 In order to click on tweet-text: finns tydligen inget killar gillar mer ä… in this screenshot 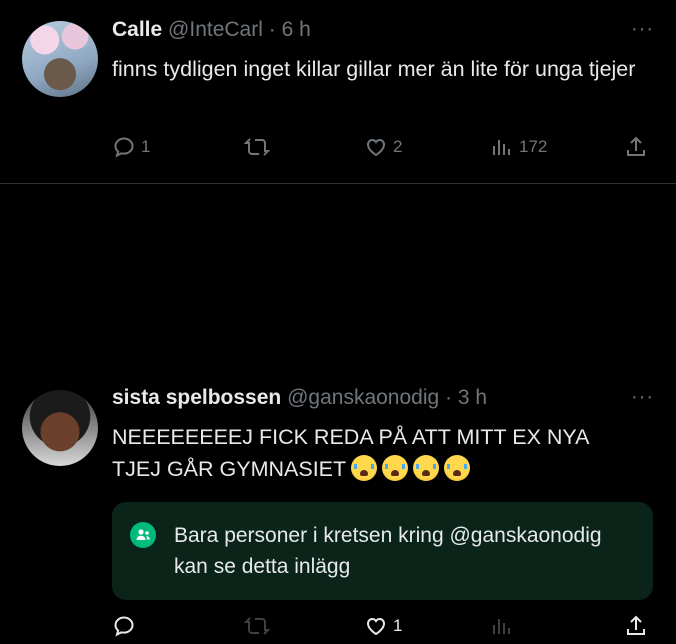, I will do `click(374, 69)`.